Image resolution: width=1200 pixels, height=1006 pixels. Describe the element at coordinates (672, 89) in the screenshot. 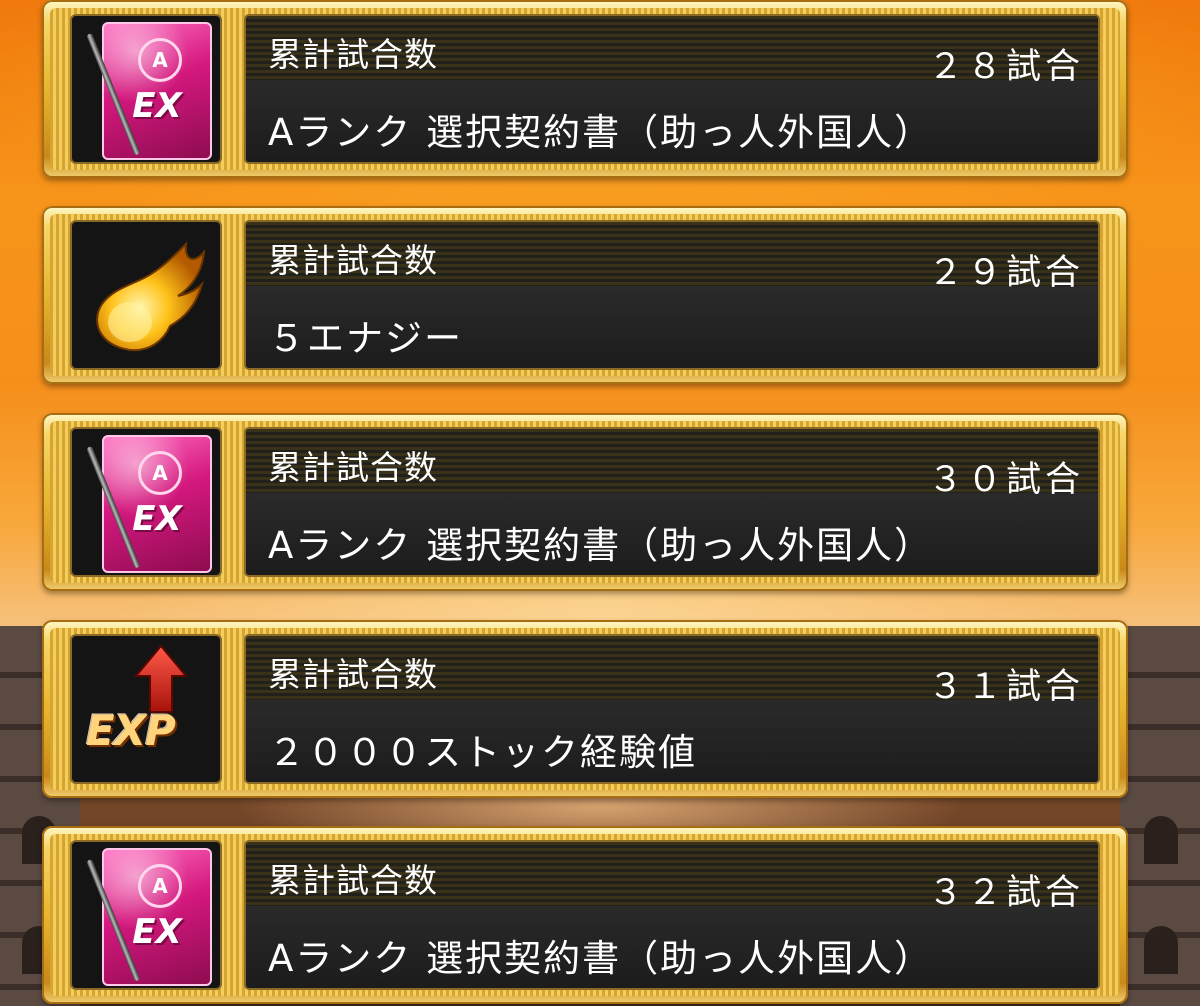

I see `reward-info: 累計試合数 ２８試合 Aランク 選択契約書（助っ人外国人）` at that location.